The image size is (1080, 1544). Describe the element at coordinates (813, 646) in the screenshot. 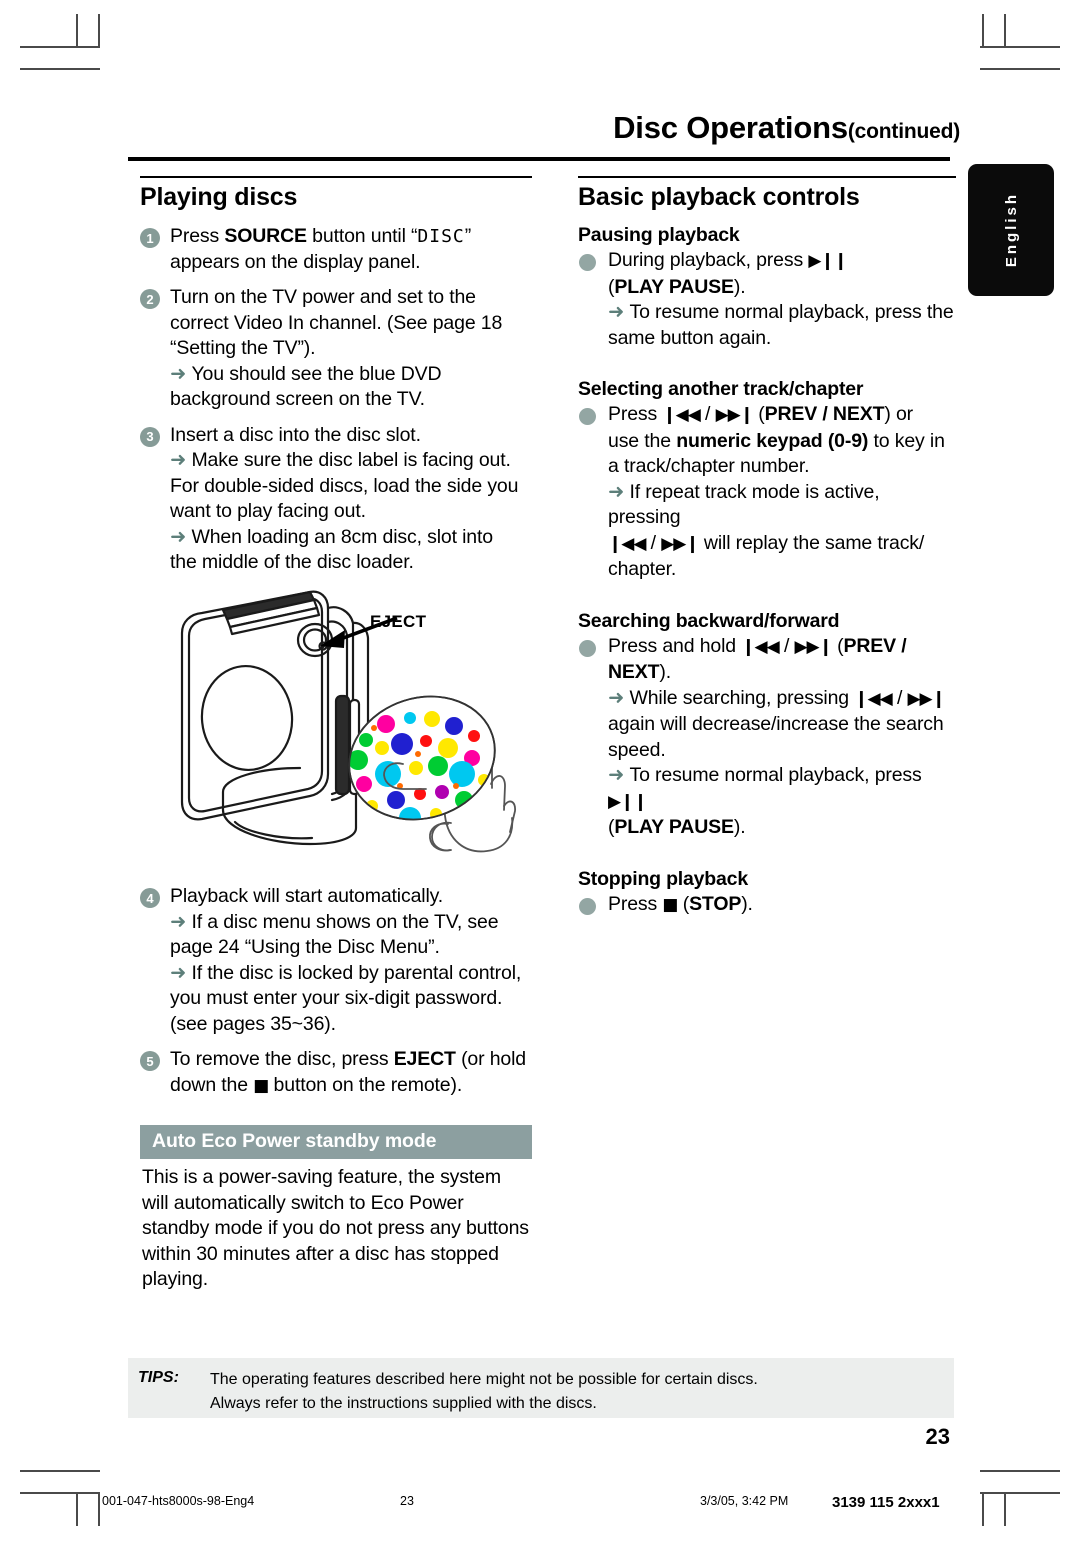

I see `control-glyph-icon: ▶▶❙` at that location.